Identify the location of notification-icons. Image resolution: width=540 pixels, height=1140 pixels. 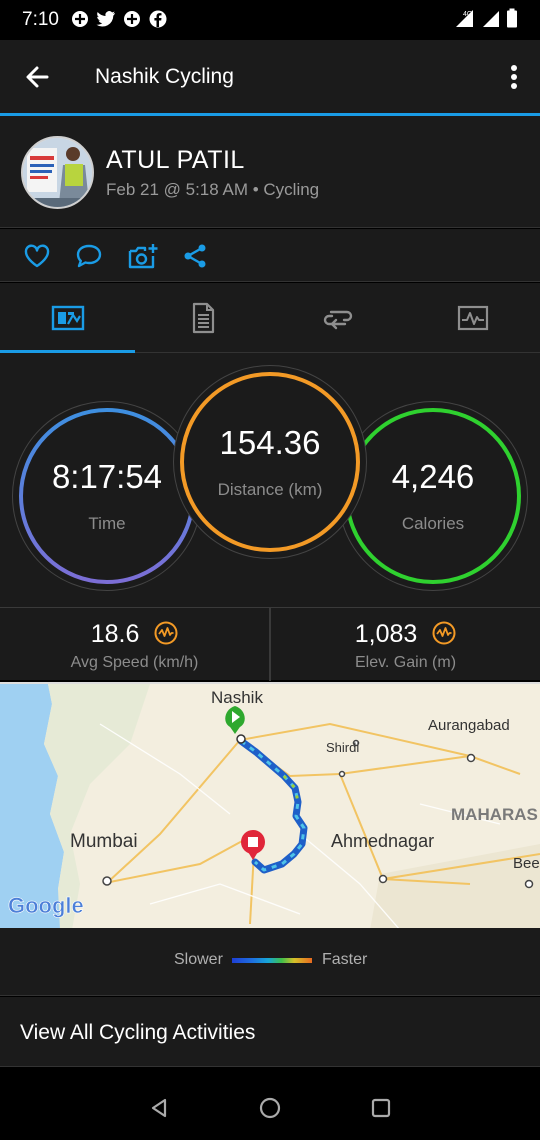
(119, 19).